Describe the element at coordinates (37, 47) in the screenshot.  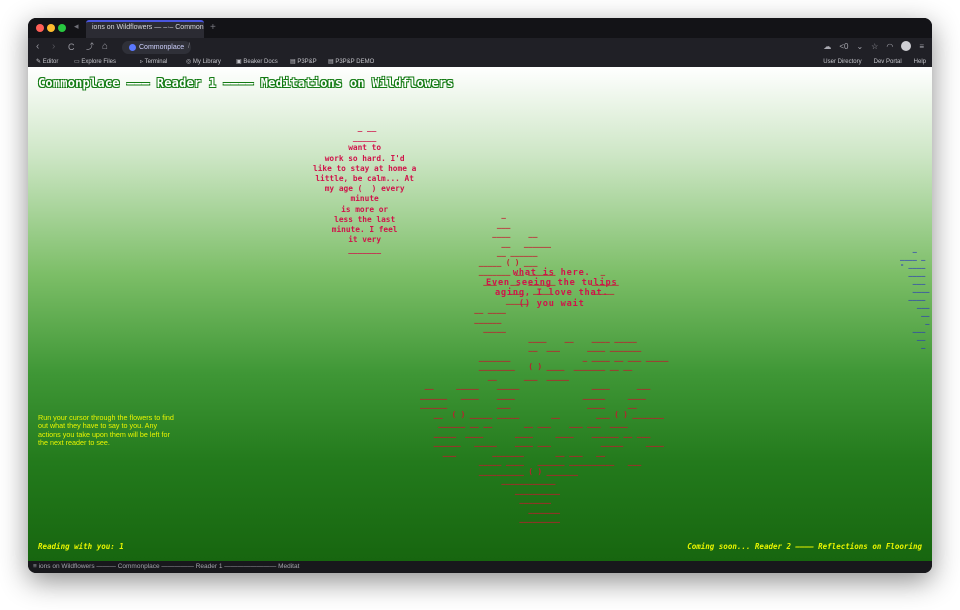
I see `back-icon: ‹` at that location.